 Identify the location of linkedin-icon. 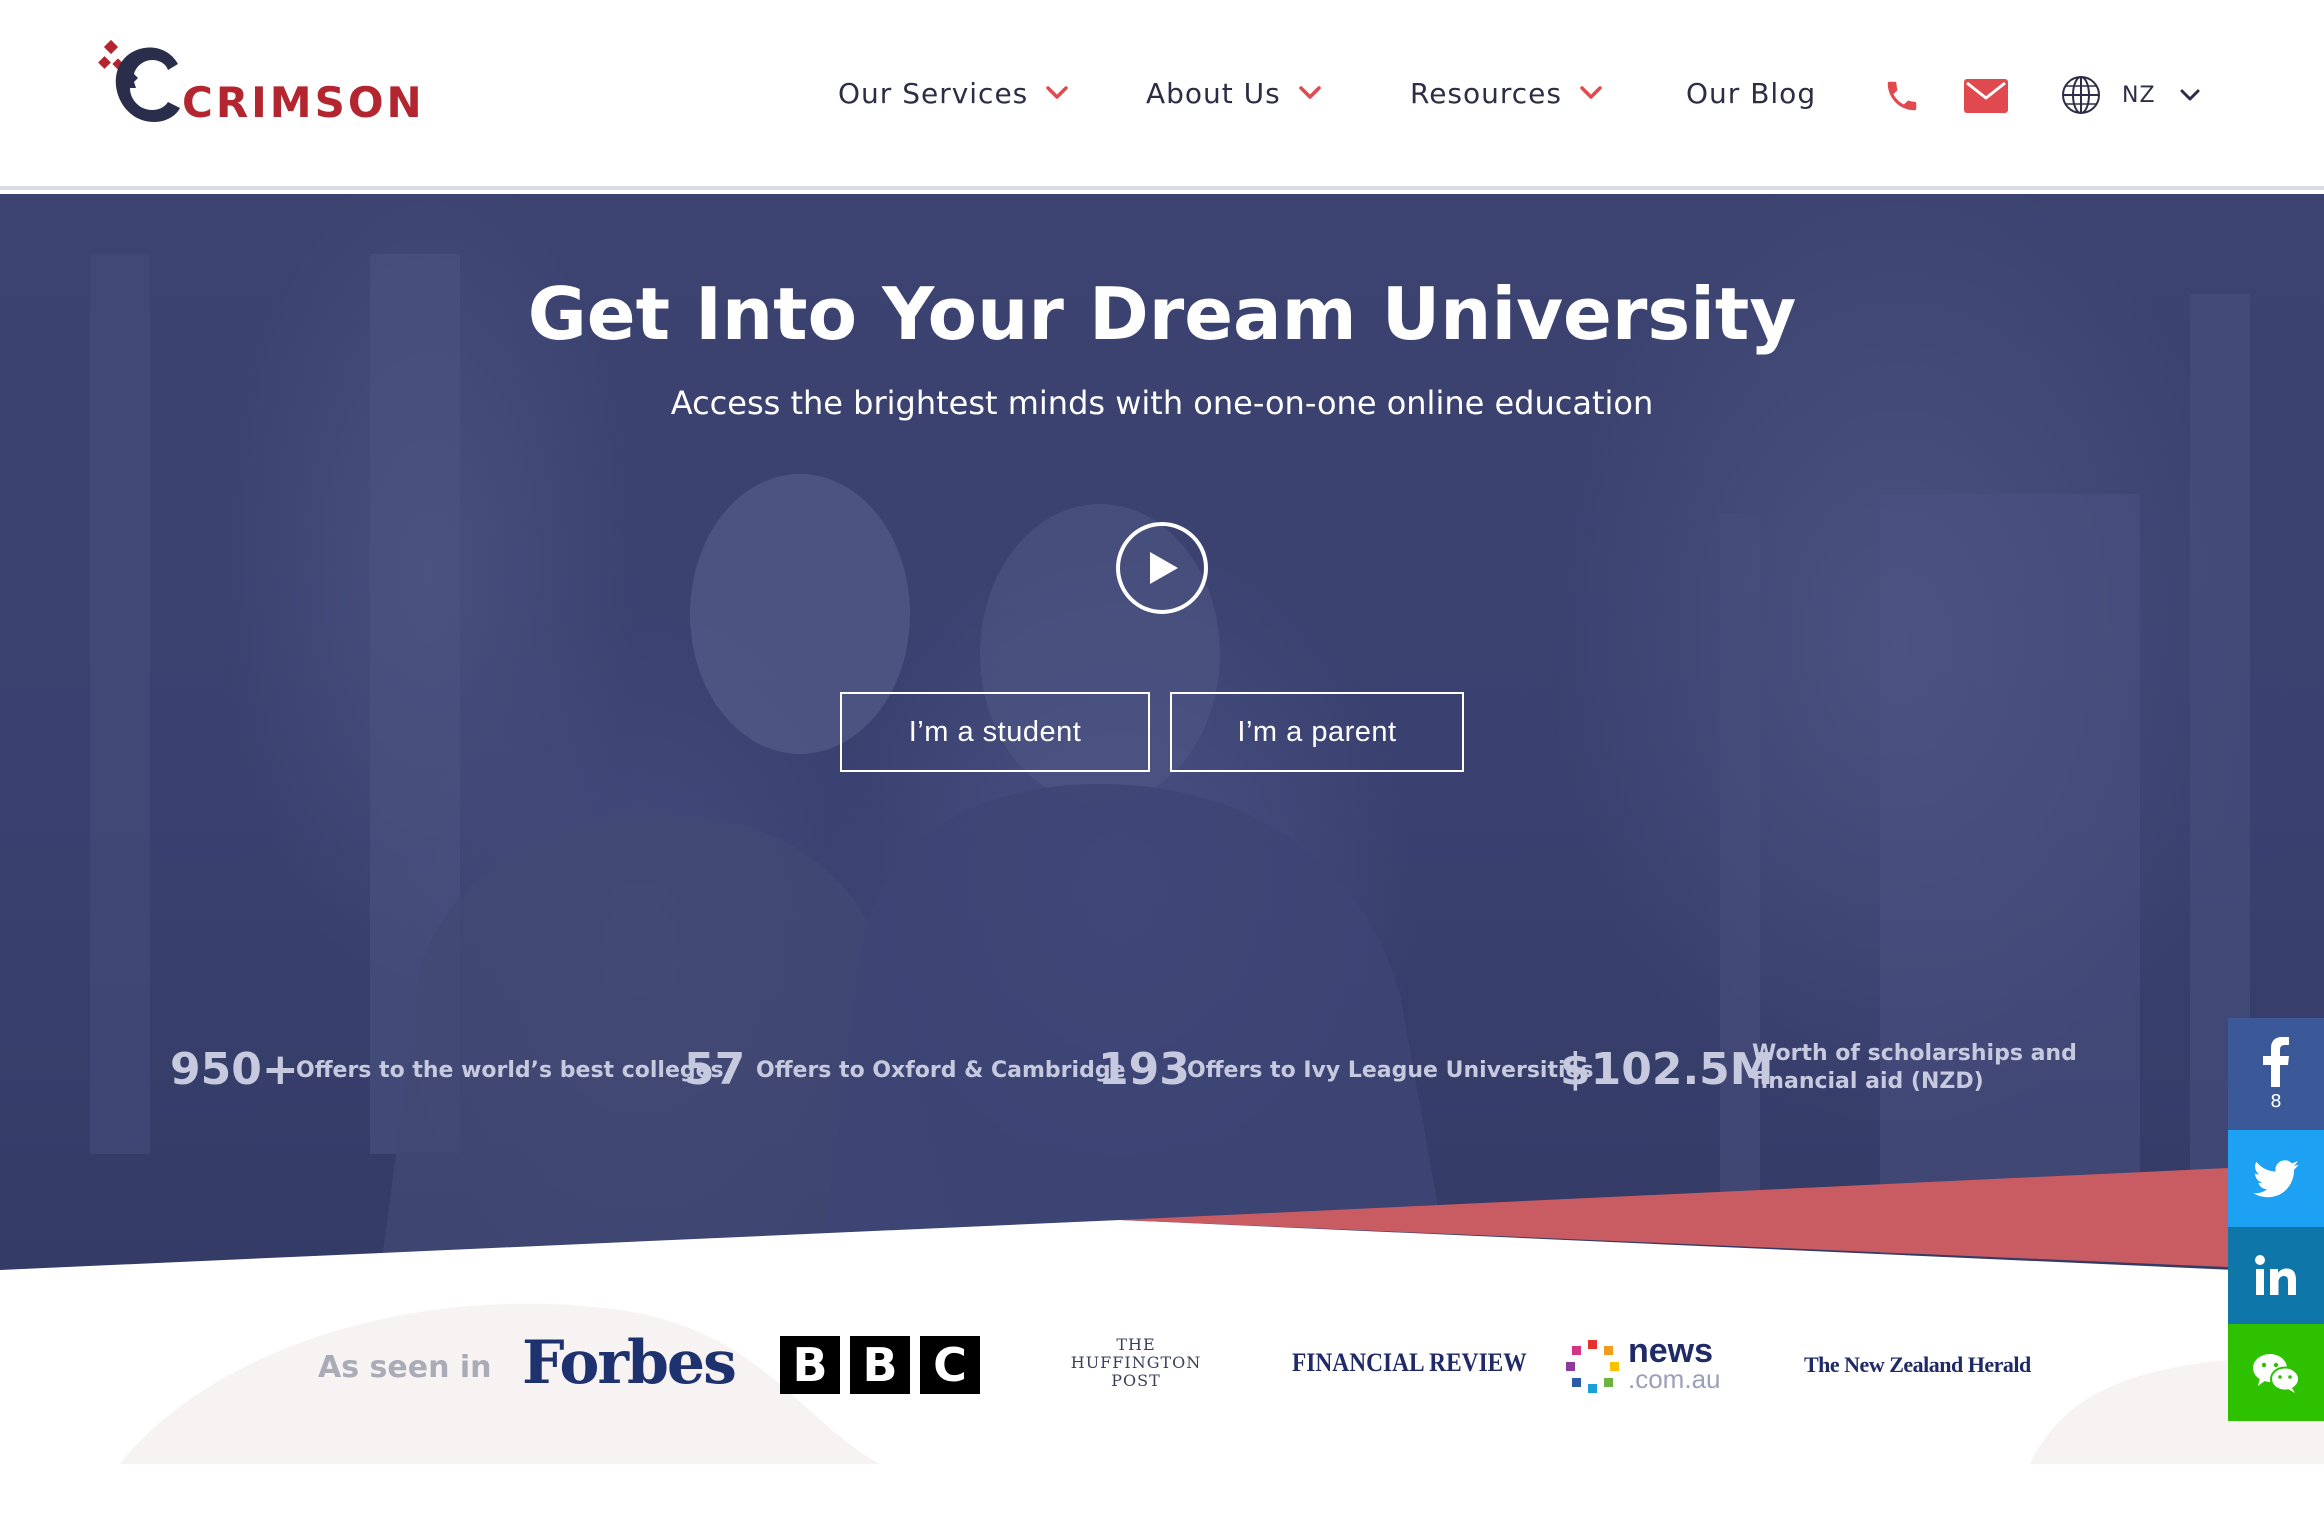
(2275, 1274).